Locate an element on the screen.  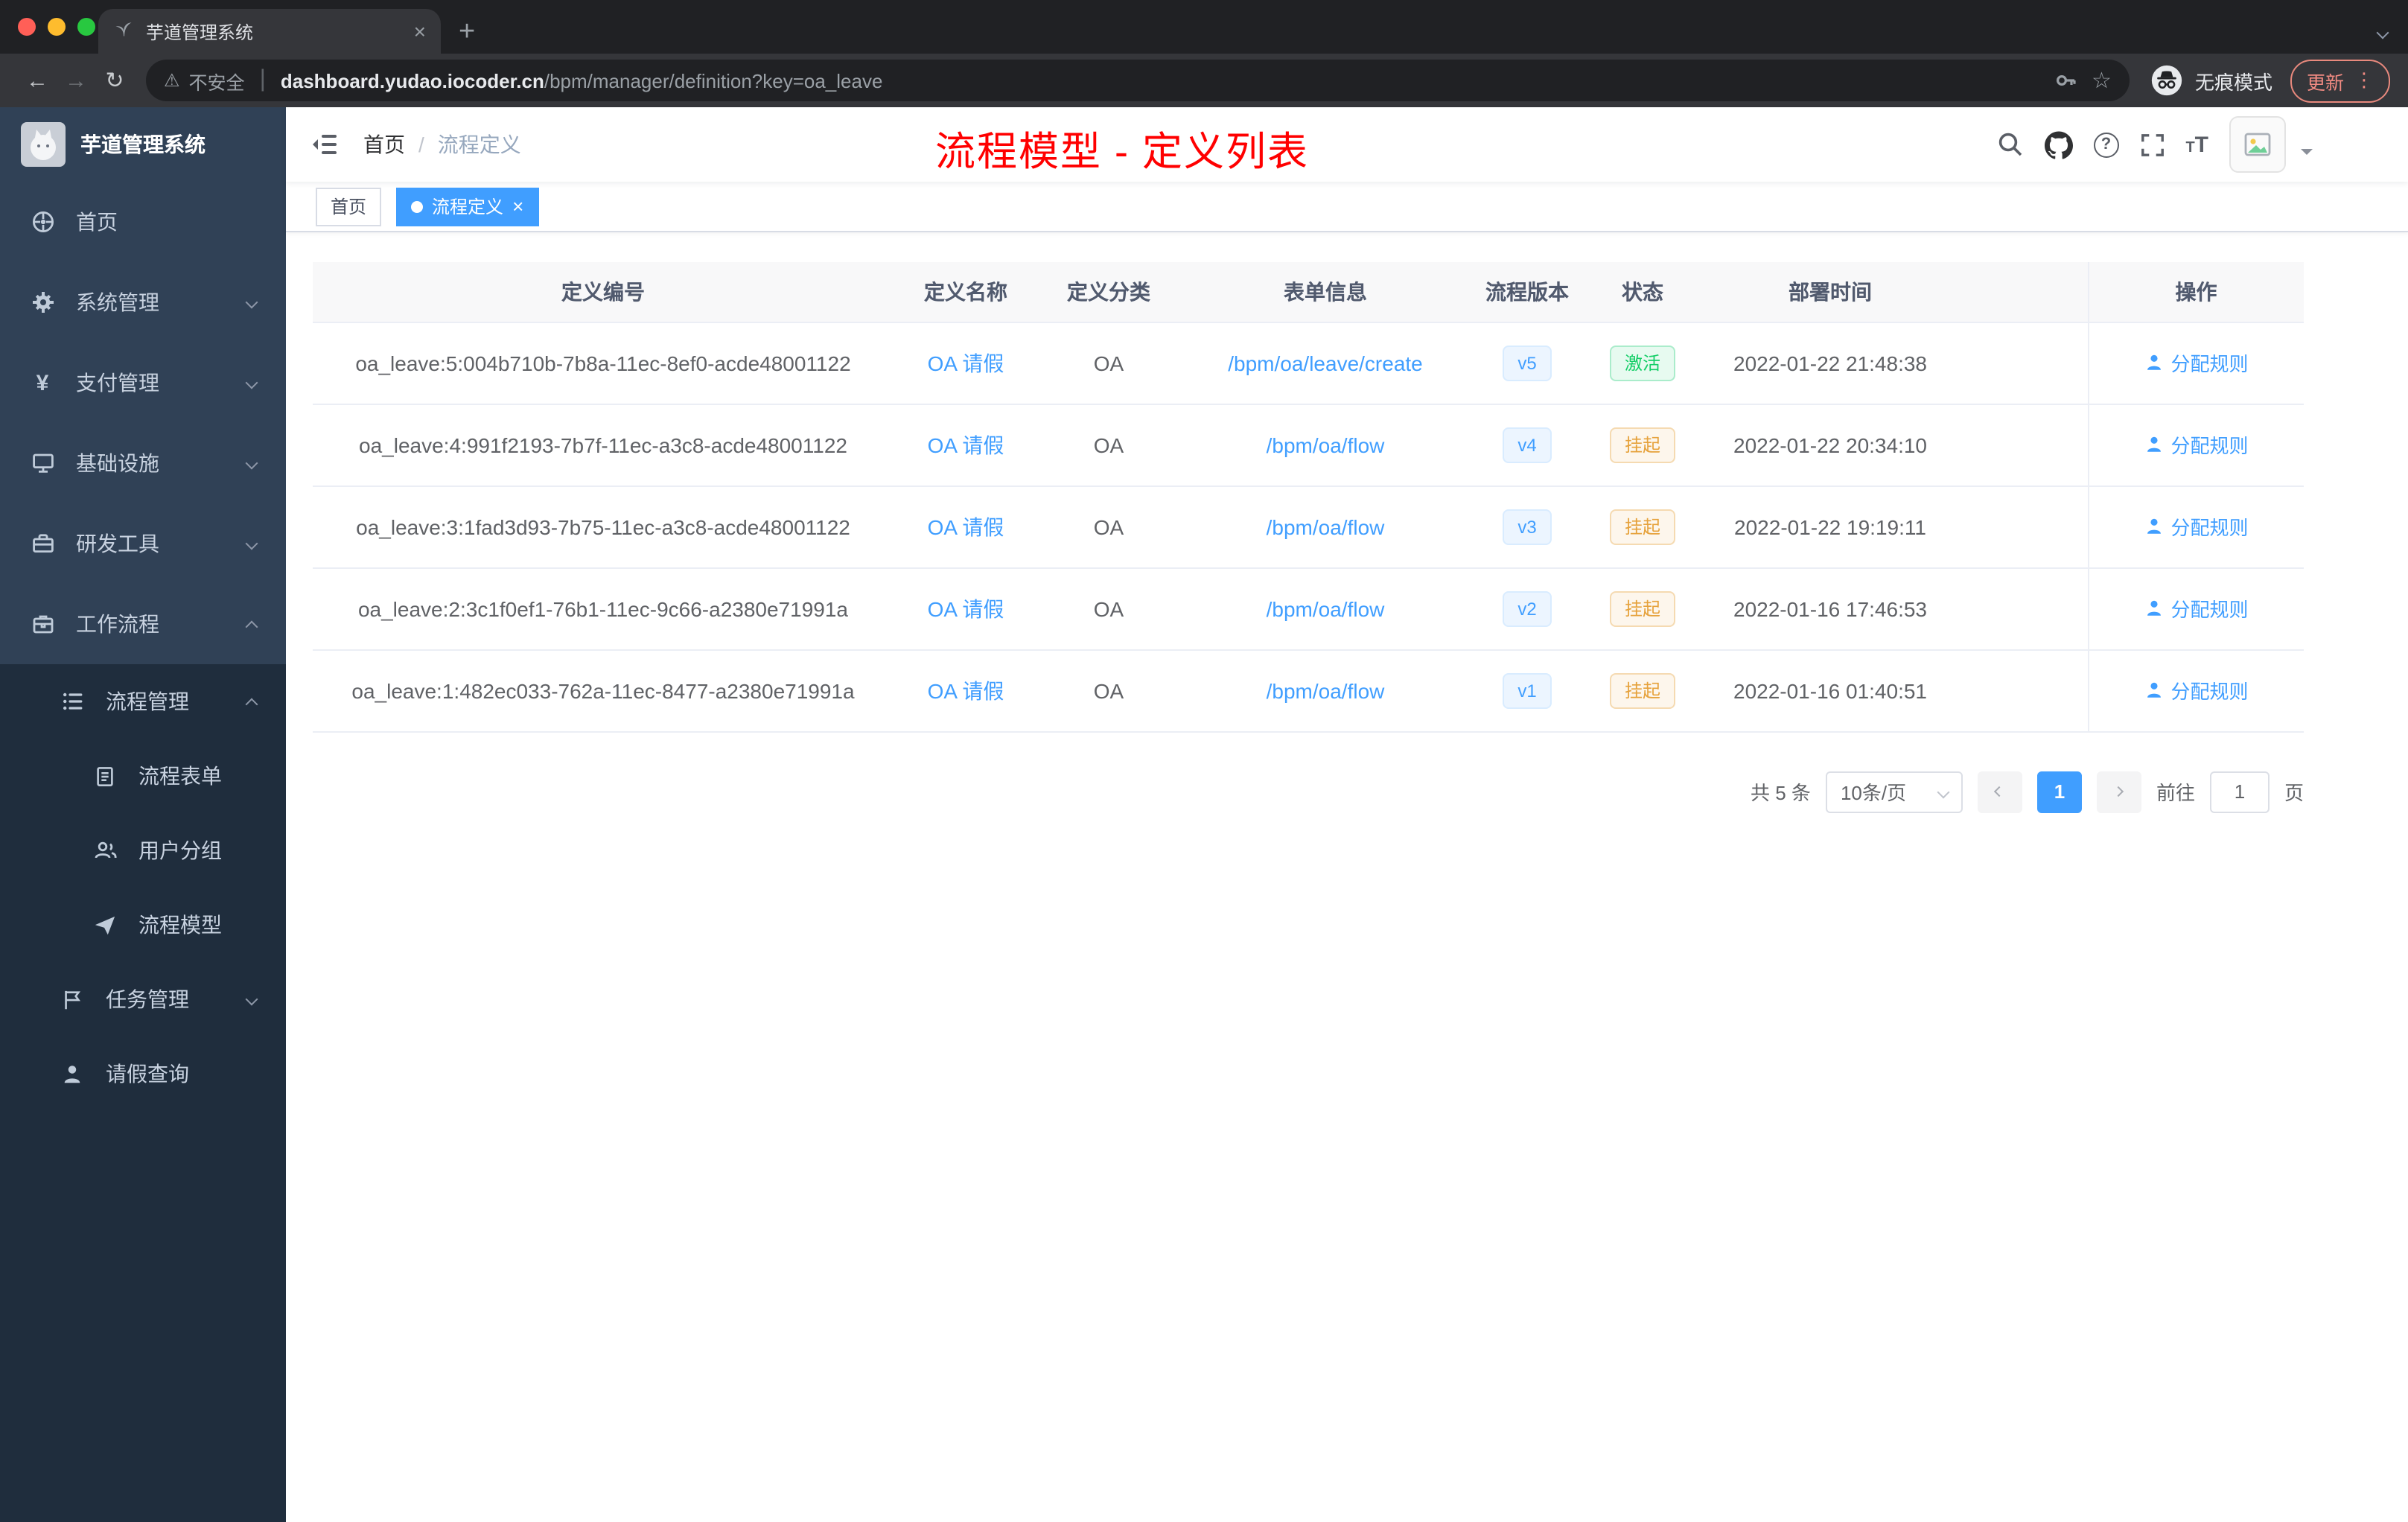
table-header-row: 定义编号 定义名称 定义分类 表单信息 流程版本 状态 部署时间 操作 is located at coordinates (1308, 292).